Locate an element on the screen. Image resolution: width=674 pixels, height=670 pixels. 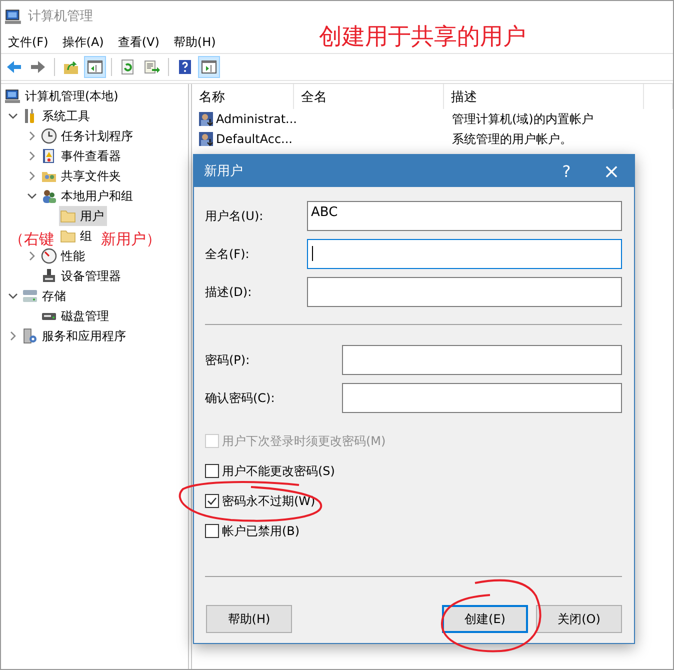
field-label: 密码(P): is located at coordinates (227, 360).